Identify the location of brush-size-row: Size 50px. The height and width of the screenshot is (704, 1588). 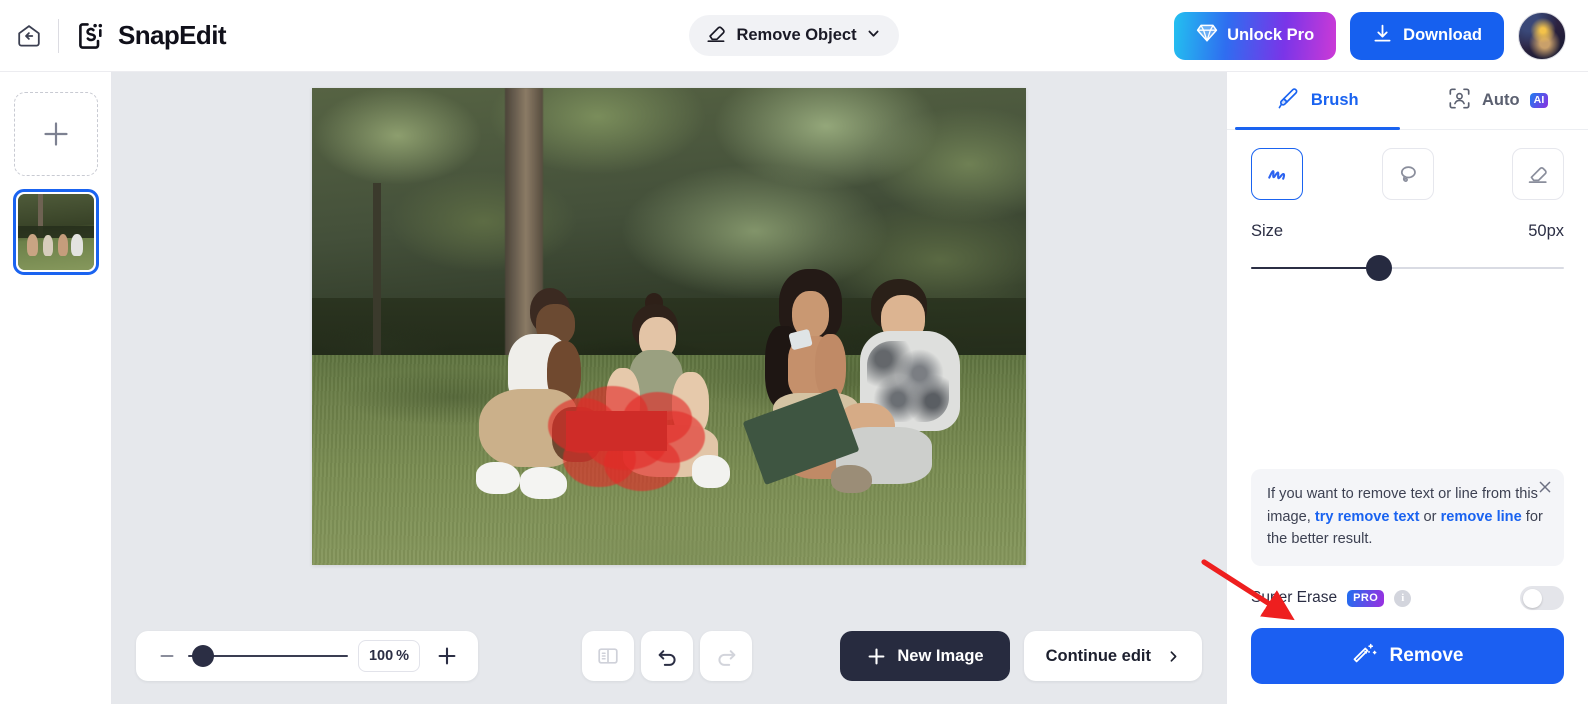
(1407, 220).